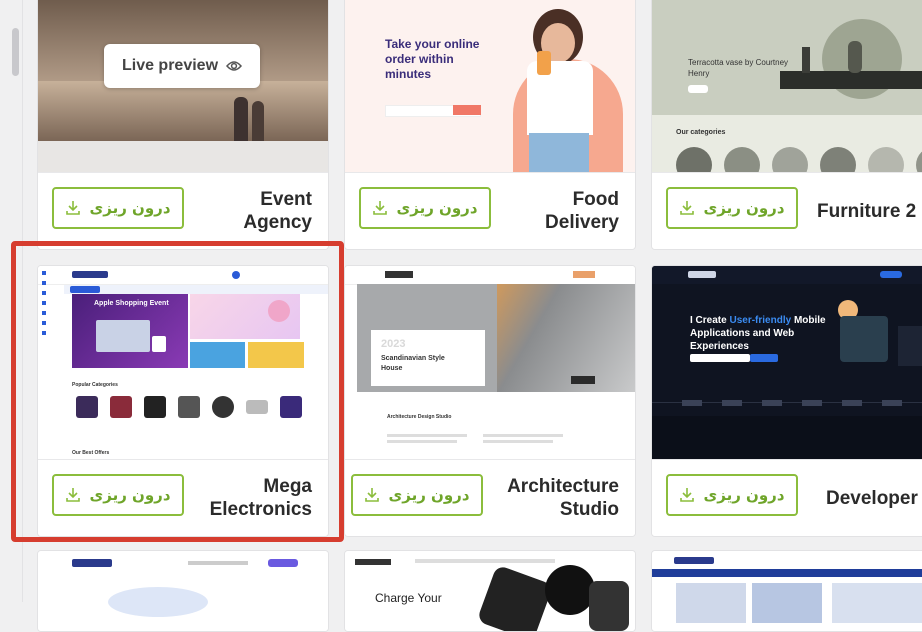 Image resolution: width=922 pixels, height=632 pixels. I want to click on card-title: Event Agency, so click(277, 211).